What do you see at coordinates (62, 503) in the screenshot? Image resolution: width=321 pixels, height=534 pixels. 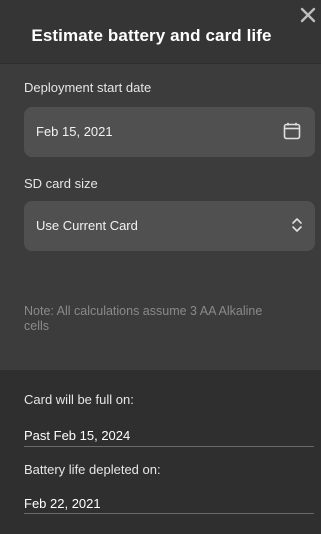 I see `battery-depleted-value: Feb 22, 2021` at bounding box center [62, 503].